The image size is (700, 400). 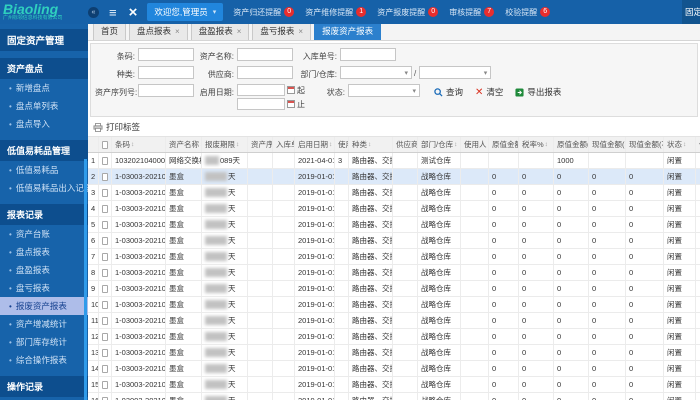 I want to click on serial-no-input, so click(x=166, y=90).